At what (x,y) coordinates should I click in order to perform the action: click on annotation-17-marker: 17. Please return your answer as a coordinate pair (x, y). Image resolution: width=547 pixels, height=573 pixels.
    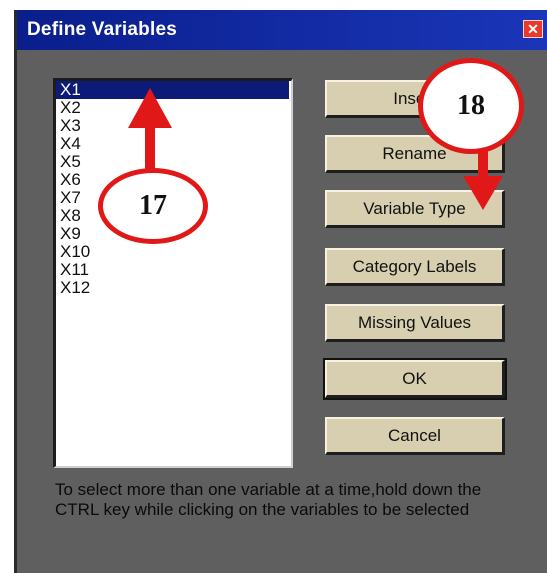
    Looking at the image, I should click on (153, 206).